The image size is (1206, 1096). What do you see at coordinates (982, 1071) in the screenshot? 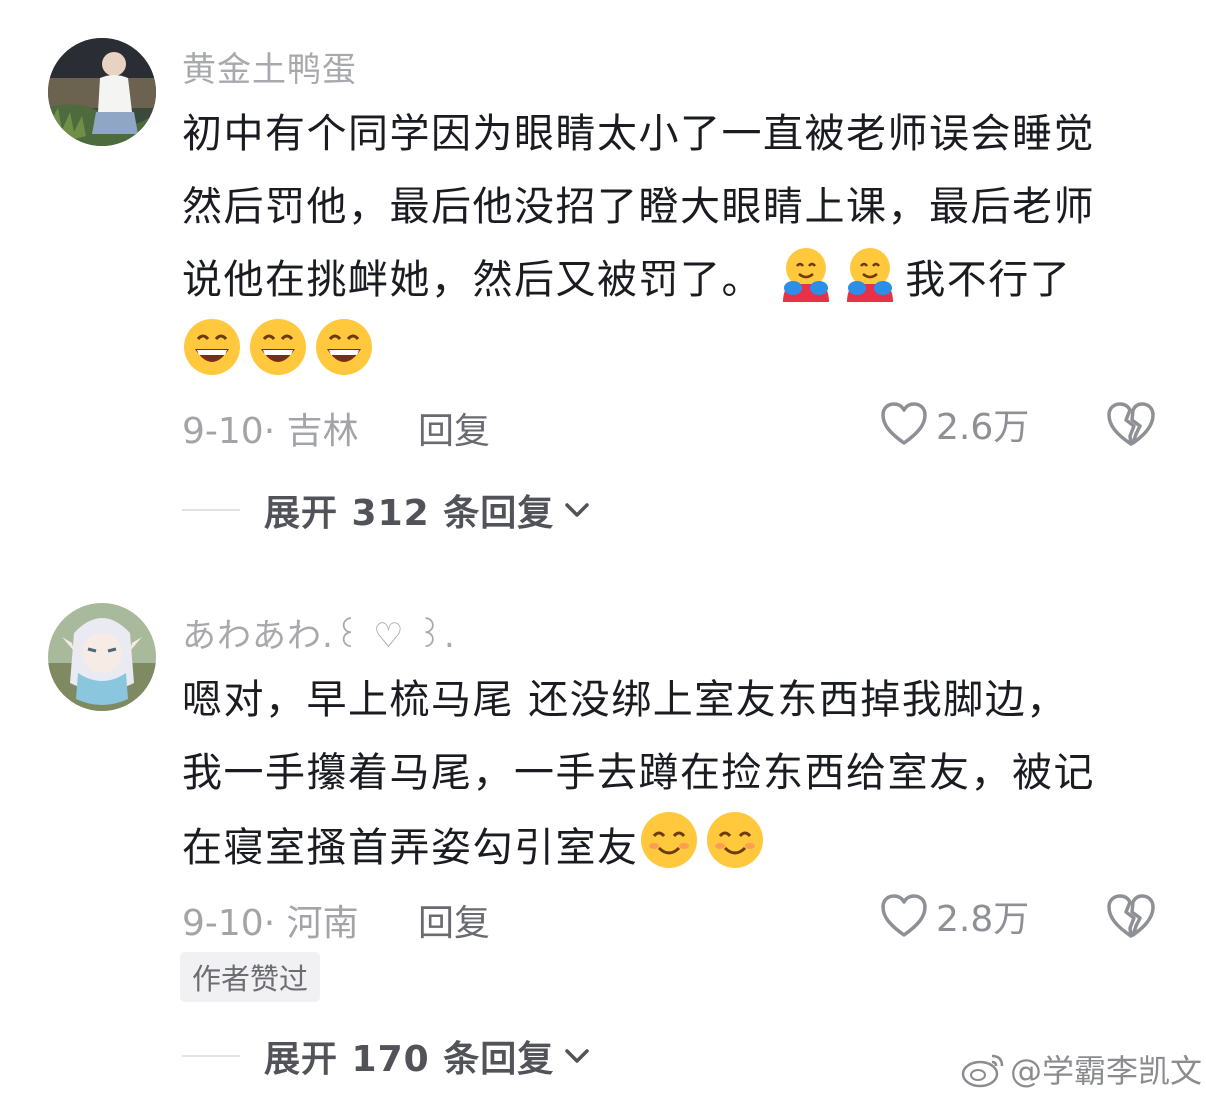
I see `weibo-logo-icon` at bounding box center [982, 1071].